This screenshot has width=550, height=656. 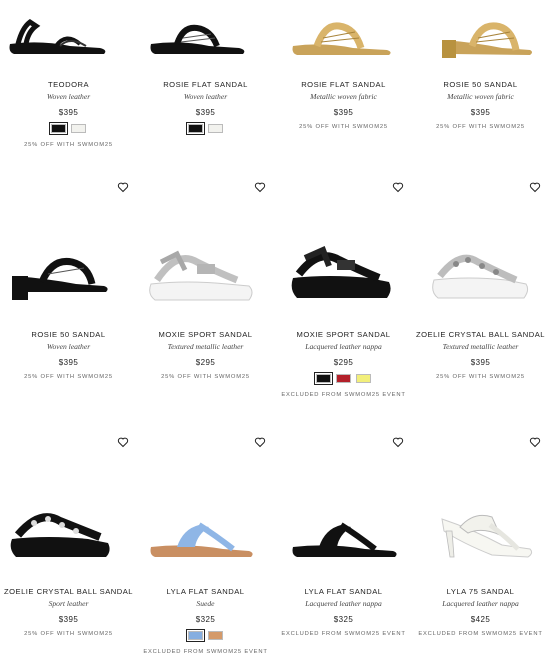 I want to click on product-name: LYLA 75 SANDAL, so click(x=480, y=591).